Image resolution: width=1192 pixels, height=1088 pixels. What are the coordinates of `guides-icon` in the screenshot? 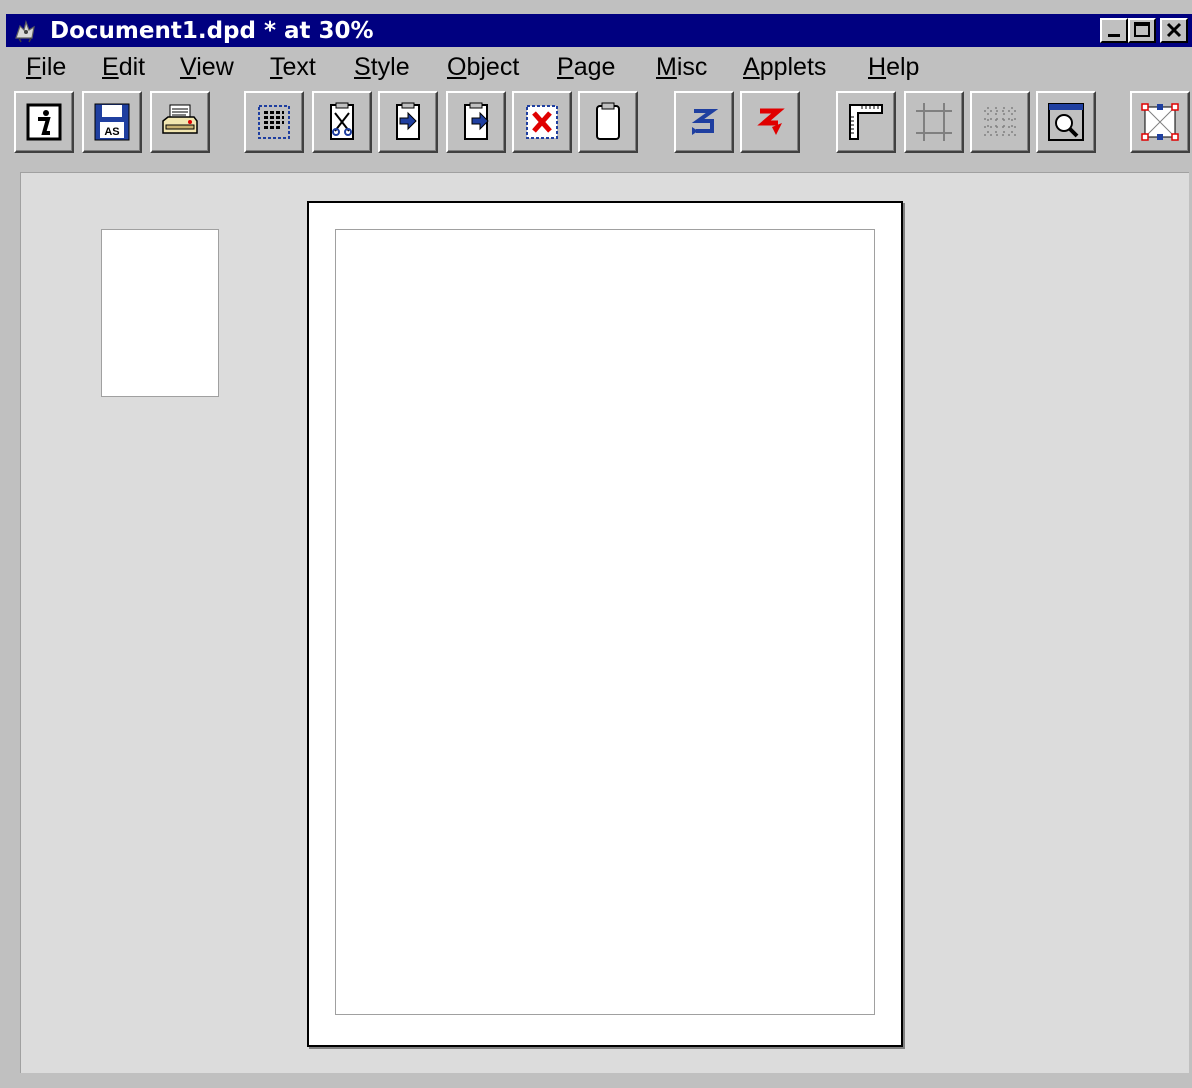 It's located at (934, 122).